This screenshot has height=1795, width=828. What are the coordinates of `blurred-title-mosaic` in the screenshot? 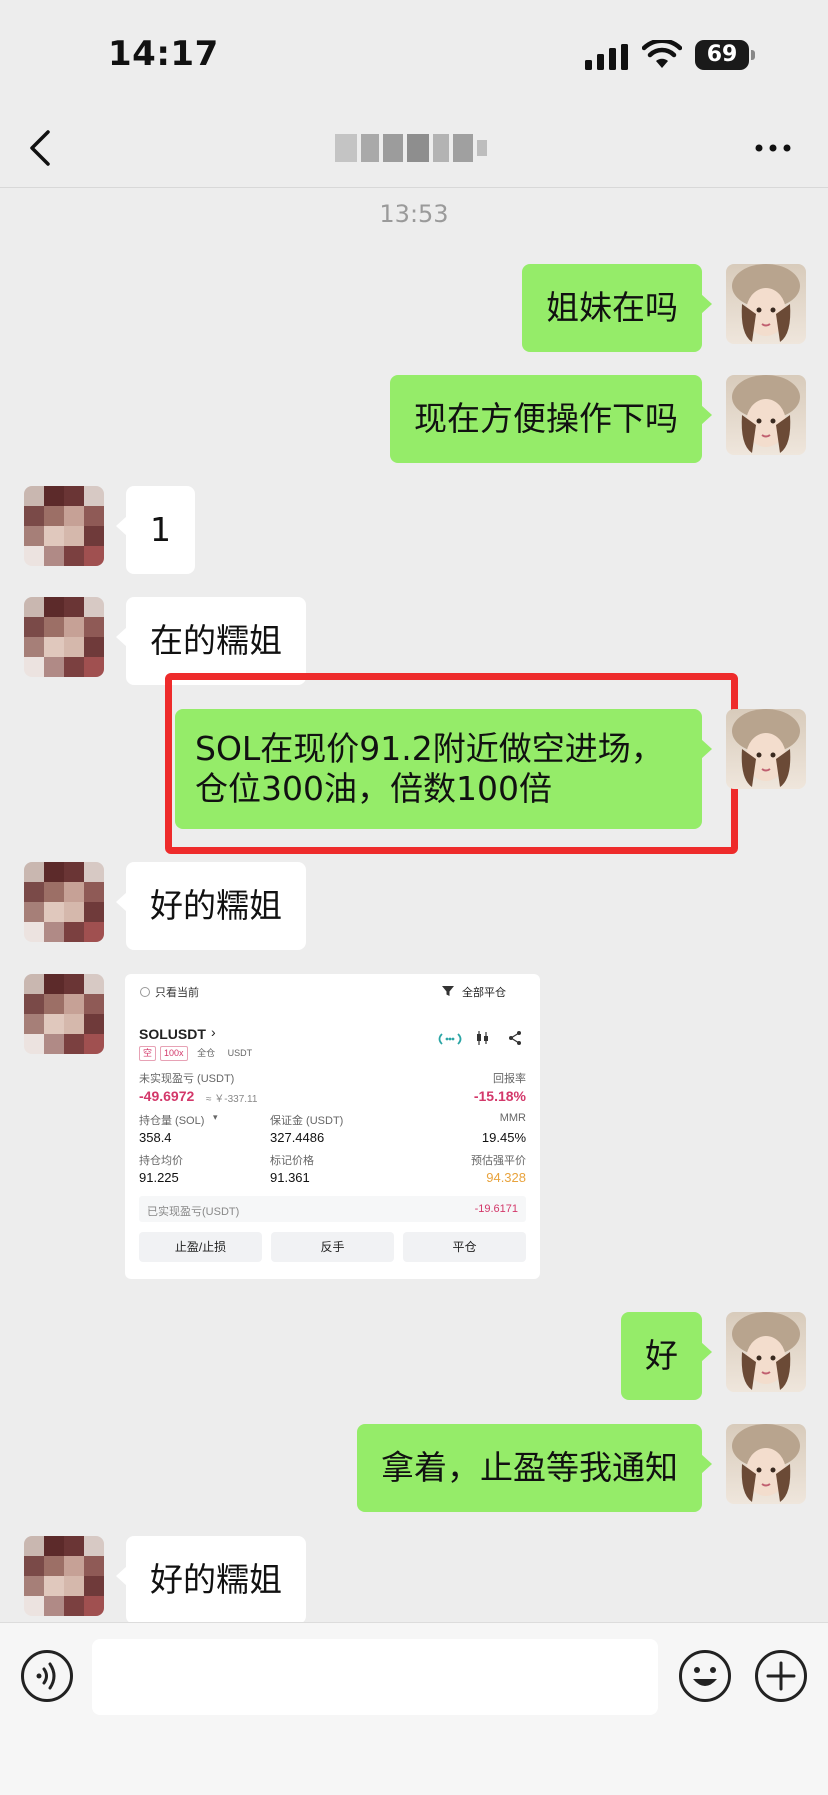 It's located at (412, 148).